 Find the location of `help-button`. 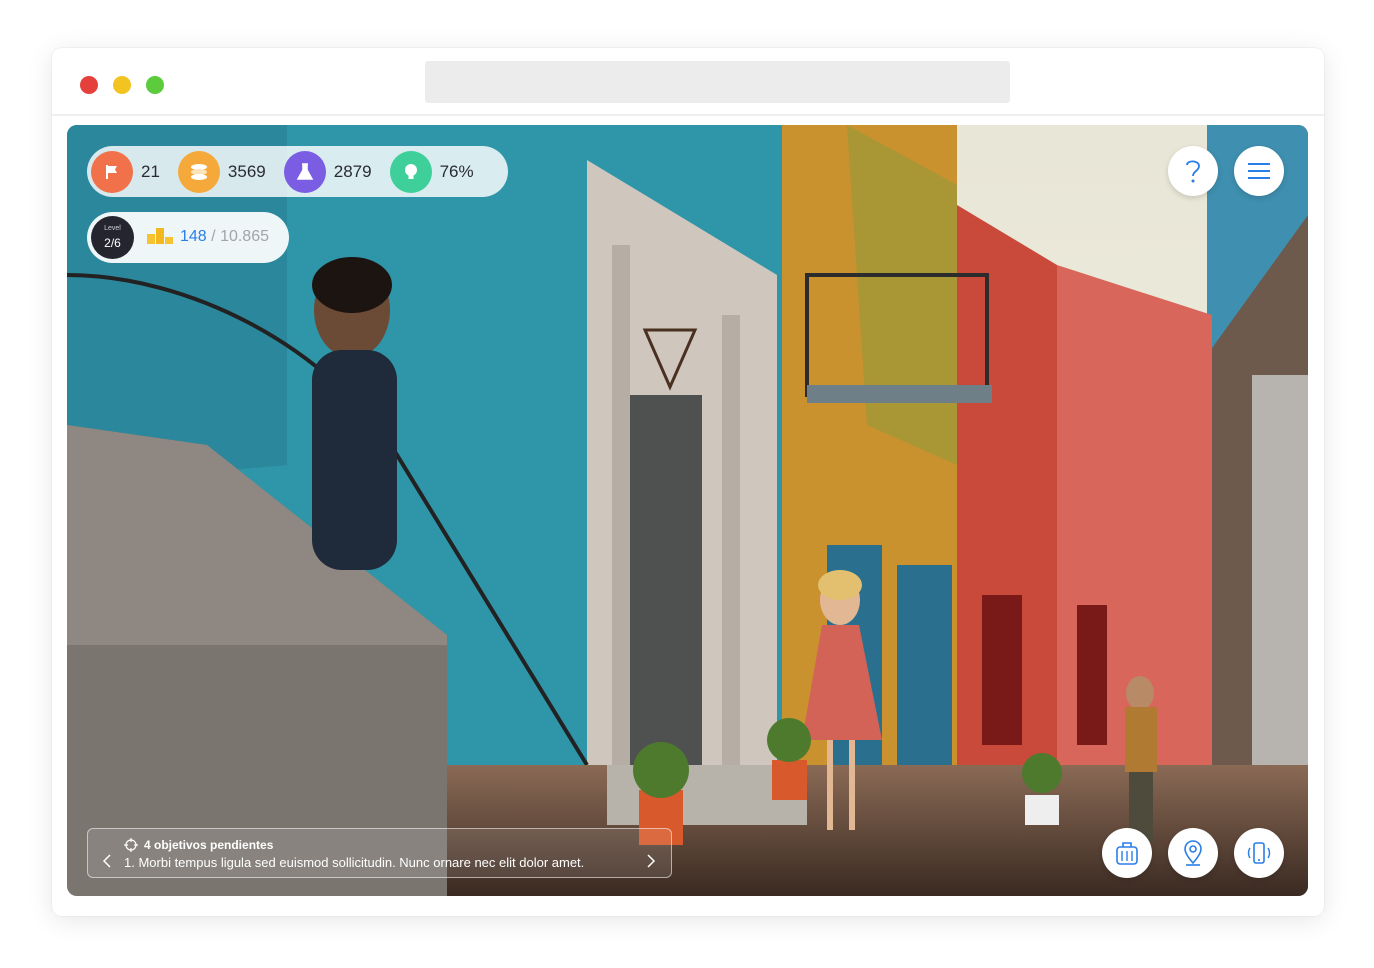

help-button is located at coordinates (1193, 171).